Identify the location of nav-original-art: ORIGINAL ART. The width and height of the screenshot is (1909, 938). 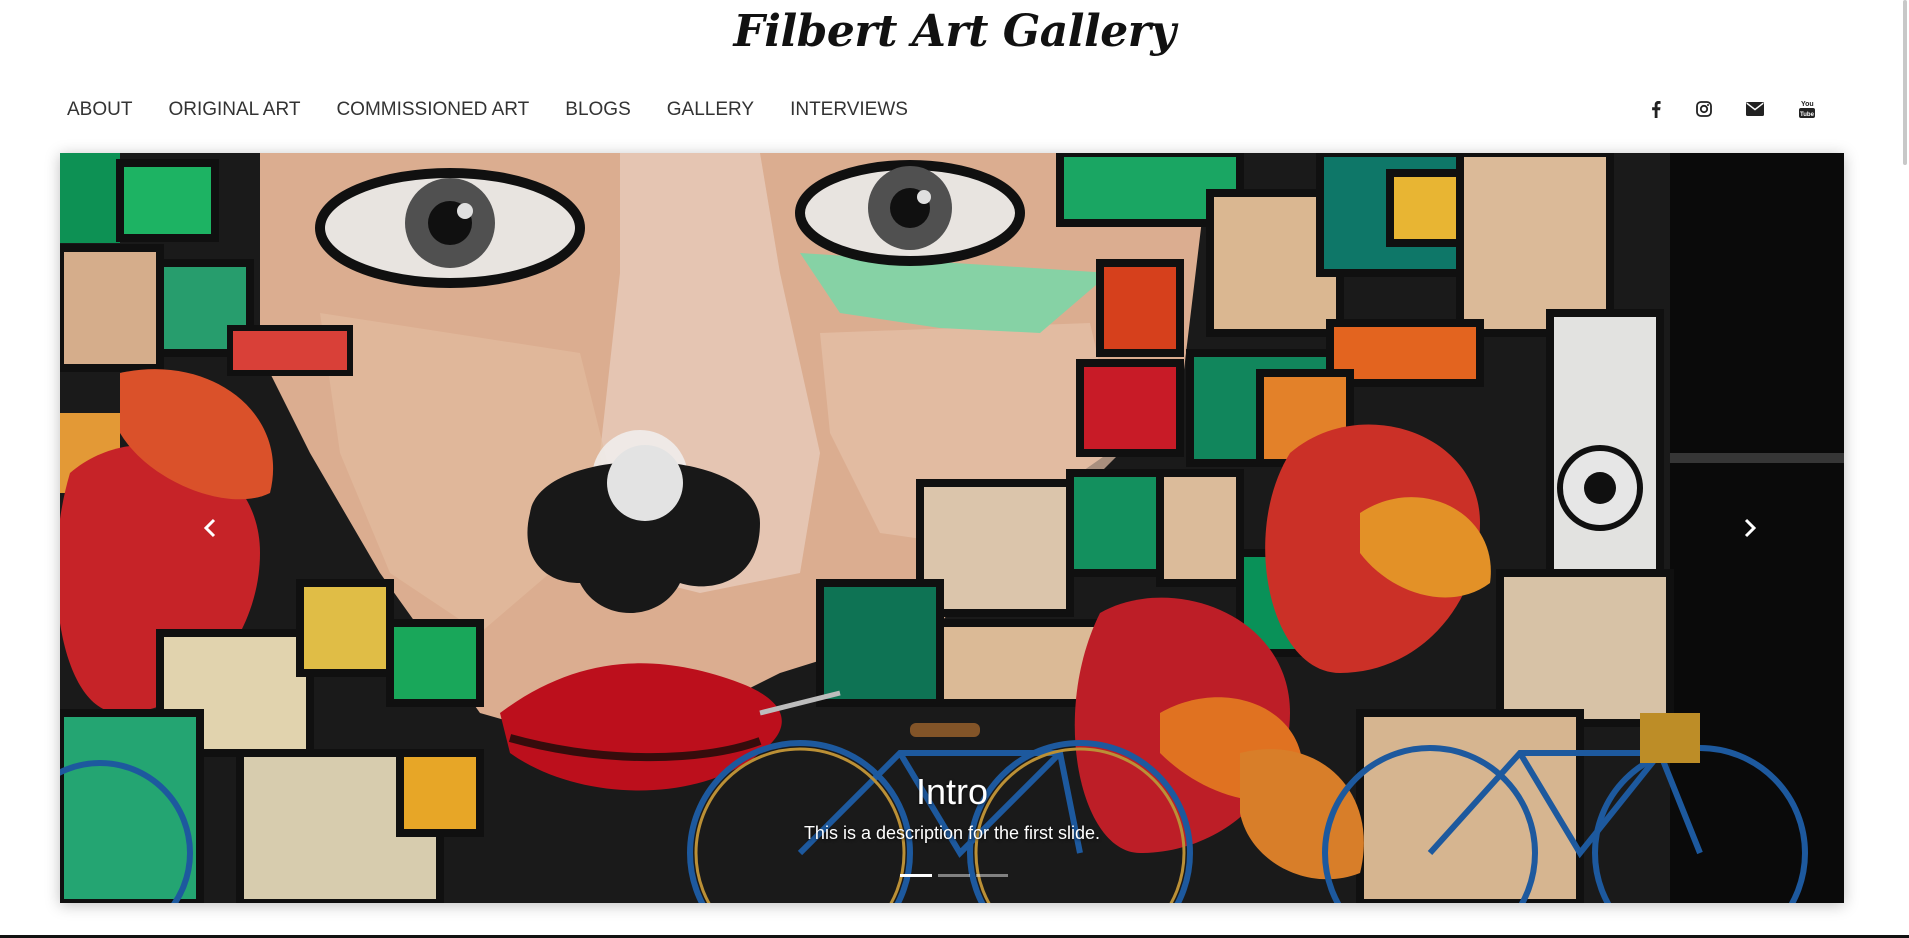
(234, 110).